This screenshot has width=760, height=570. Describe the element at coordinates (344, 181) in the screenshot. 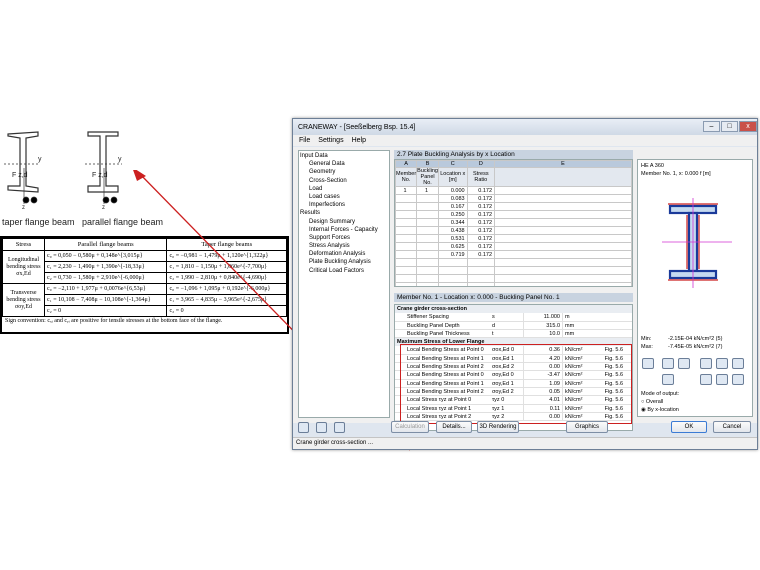

I see `nav-item: Cross-Section` at that location.